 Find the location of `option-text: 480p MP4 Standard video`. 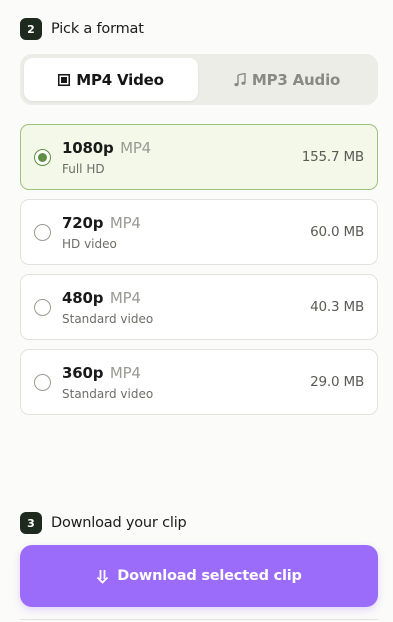

option-text: 480p MP4 Standard video is located at coordinates (186, 307).